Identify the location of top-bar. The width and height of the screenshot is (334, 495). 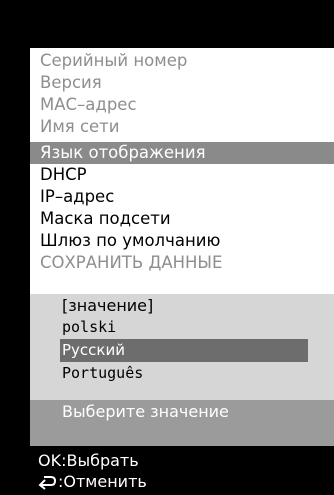
(167, 24).